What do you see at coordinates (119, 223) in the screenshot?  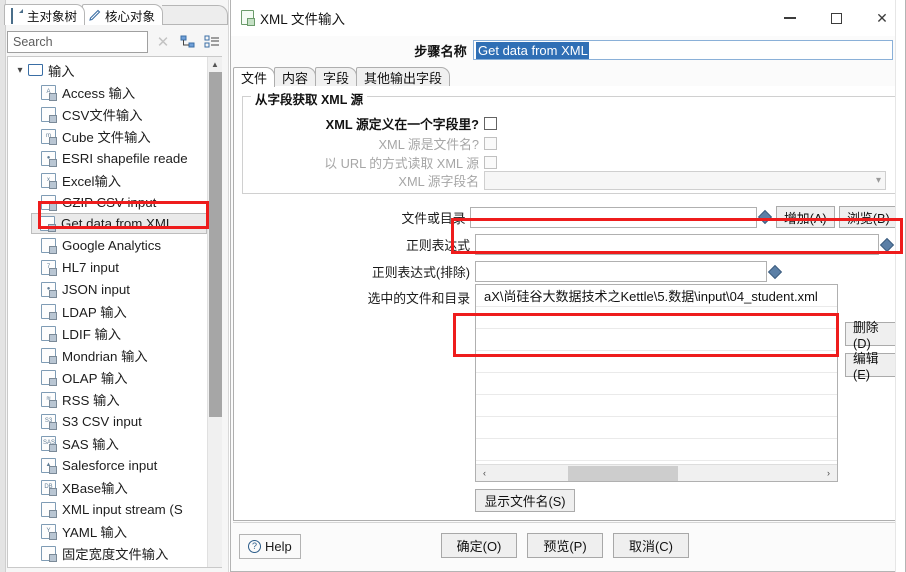 I see `tree-item-get-data-from-xml: Get data from XML` at bounding box center [119, 223].